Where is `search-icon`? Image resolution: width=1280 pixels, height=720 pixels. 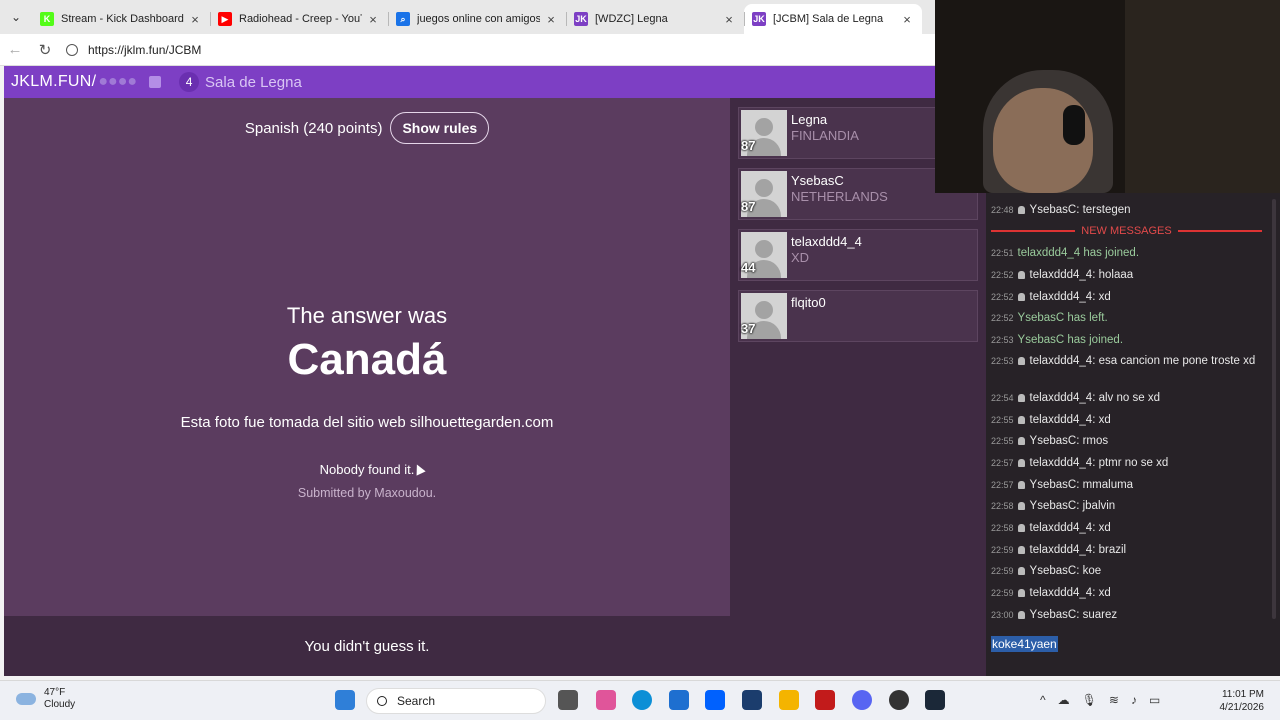 search-icon is located at coordinates (382, 701).